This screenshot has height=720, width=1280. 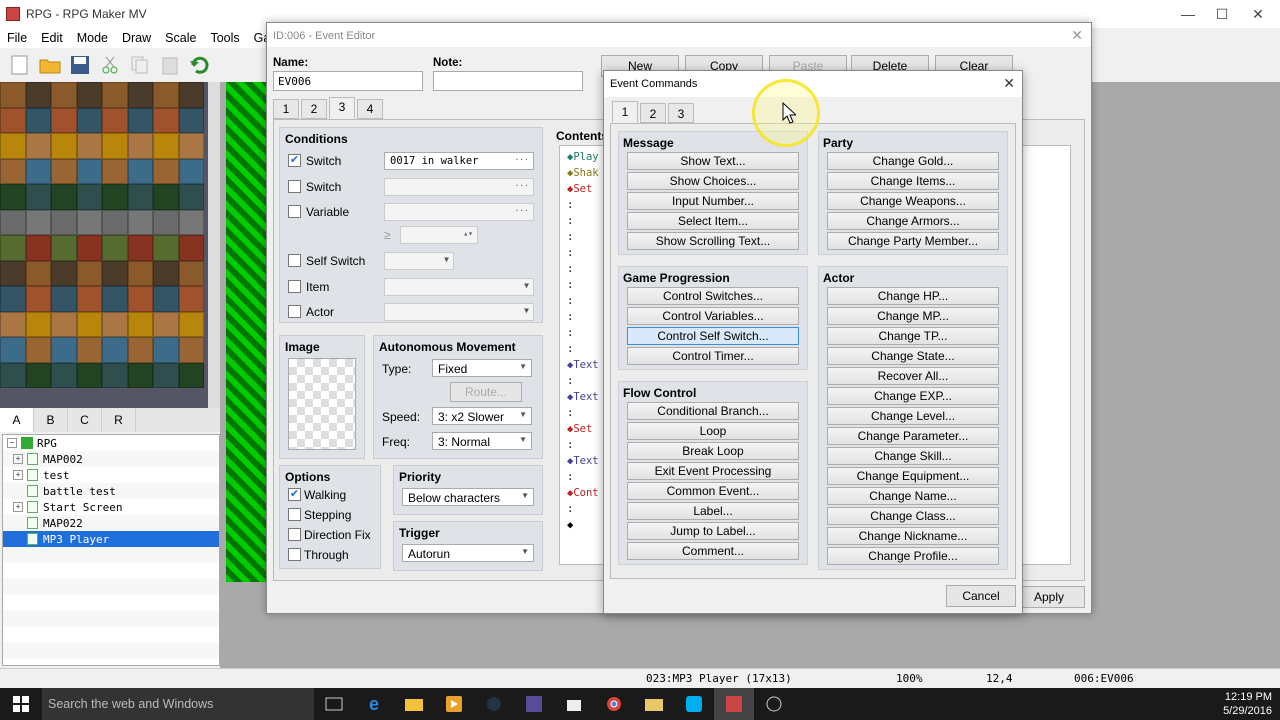 I want to click on item-checkbox, so click(x=294, y=286).